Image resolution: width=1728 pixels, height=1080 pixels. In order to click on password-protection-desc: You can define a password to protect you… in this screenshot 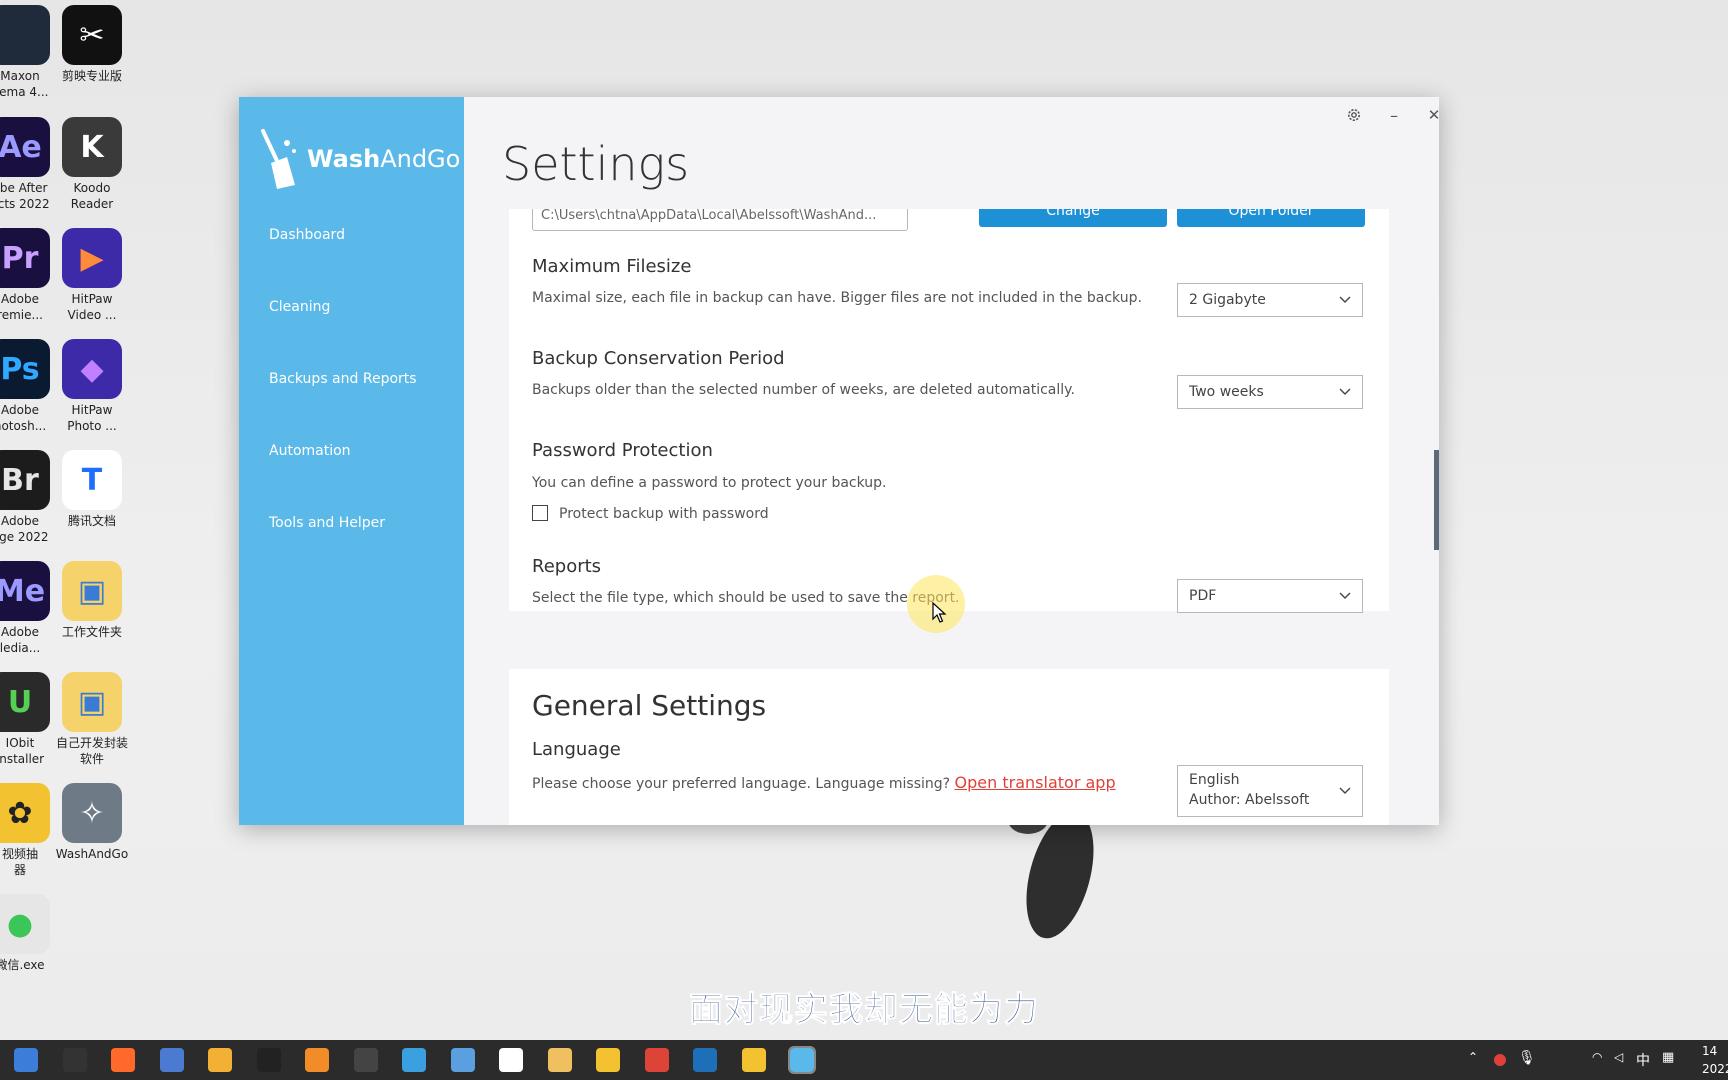, I will do `click(709, 483)`.